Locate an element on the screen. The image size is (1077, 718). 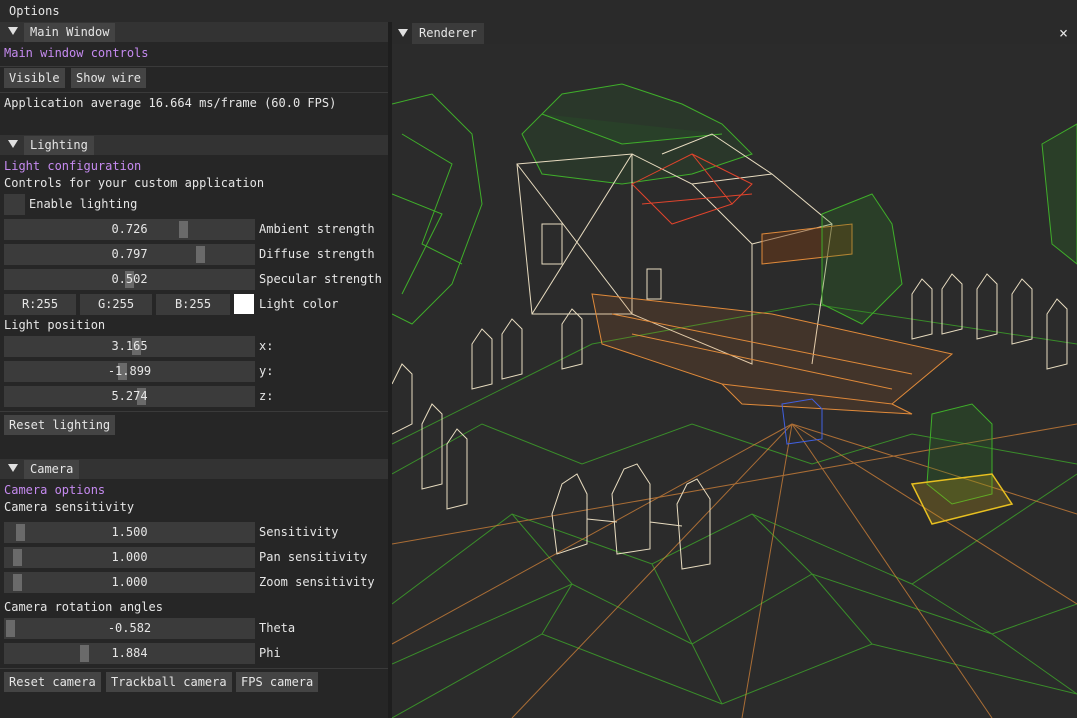
enable-lighting-checkbox is located at coordinates (14, 204).